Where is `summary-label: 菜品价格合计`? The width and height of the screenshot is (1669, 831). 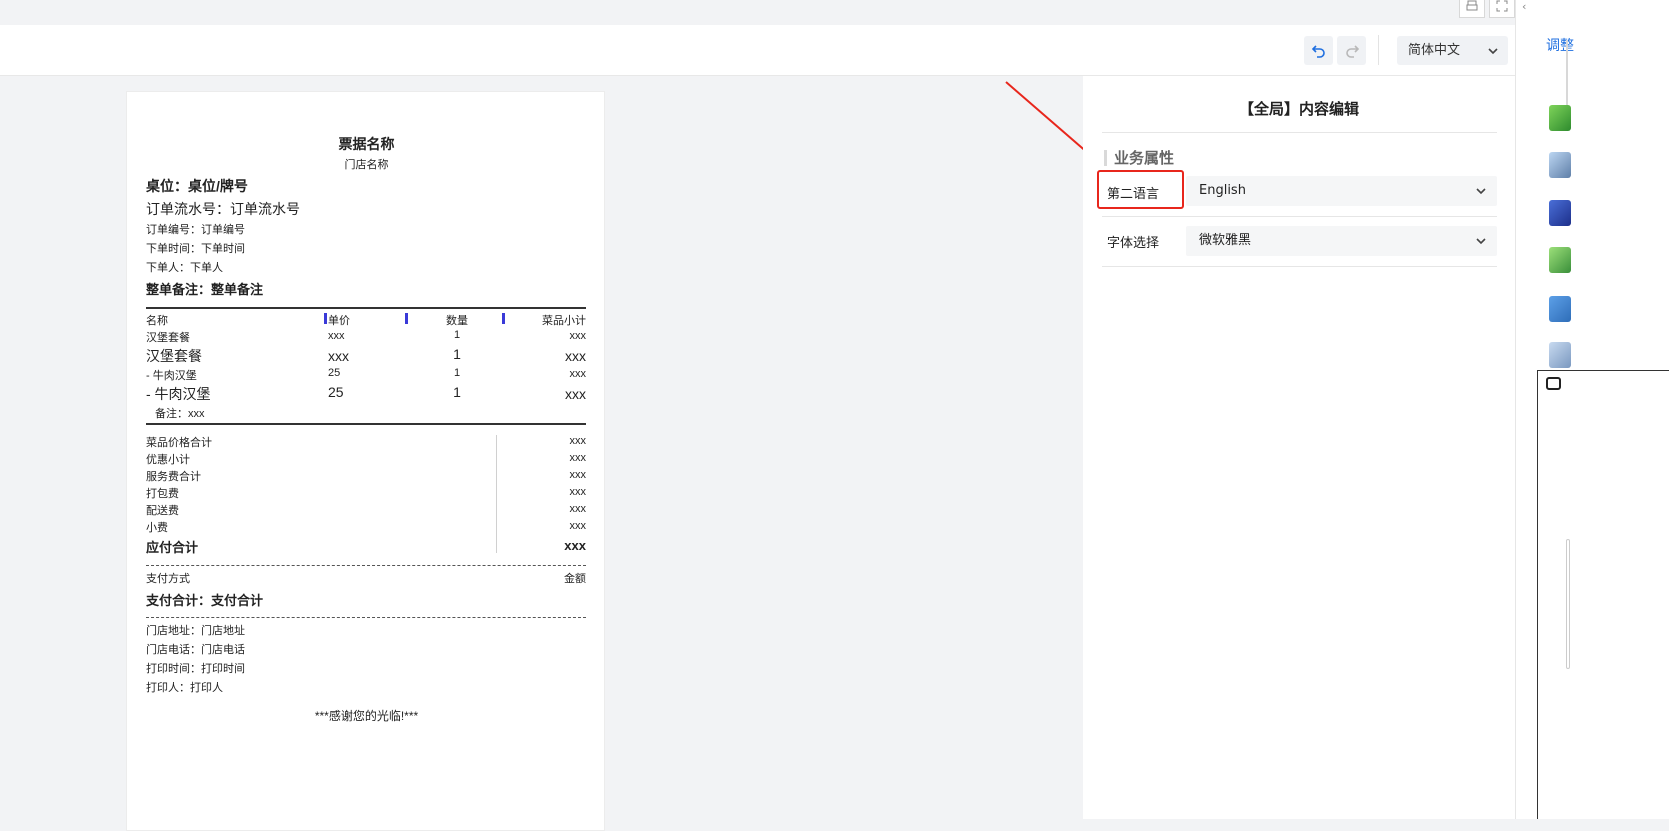
summary-label: 菜品价格合计 is located at coordinates (179, 442).